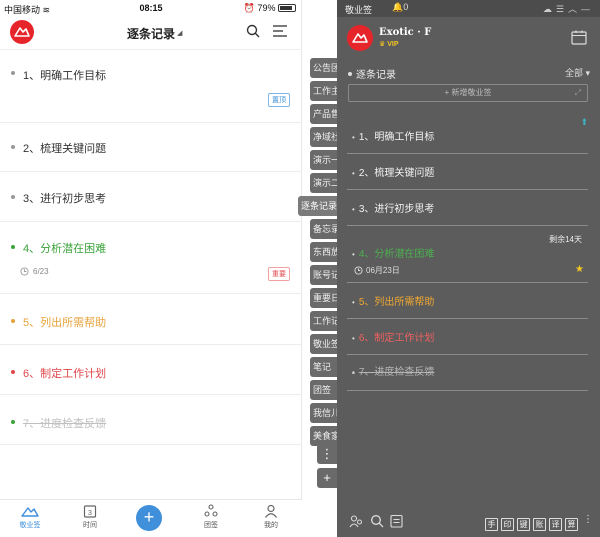 The height and width of the screenshot is (537, 600). Describe the element at coordinates (324, 68) in the screenshot. I see `side-tab: 公告团` at that location.